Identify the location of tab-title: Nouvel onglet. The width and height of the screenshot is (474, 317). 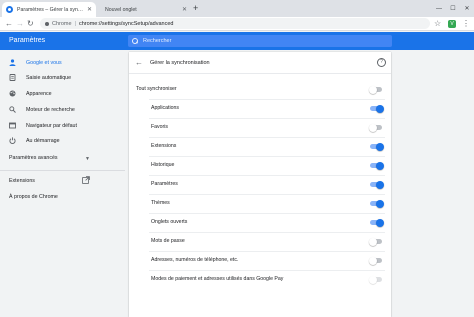
(121, 9).